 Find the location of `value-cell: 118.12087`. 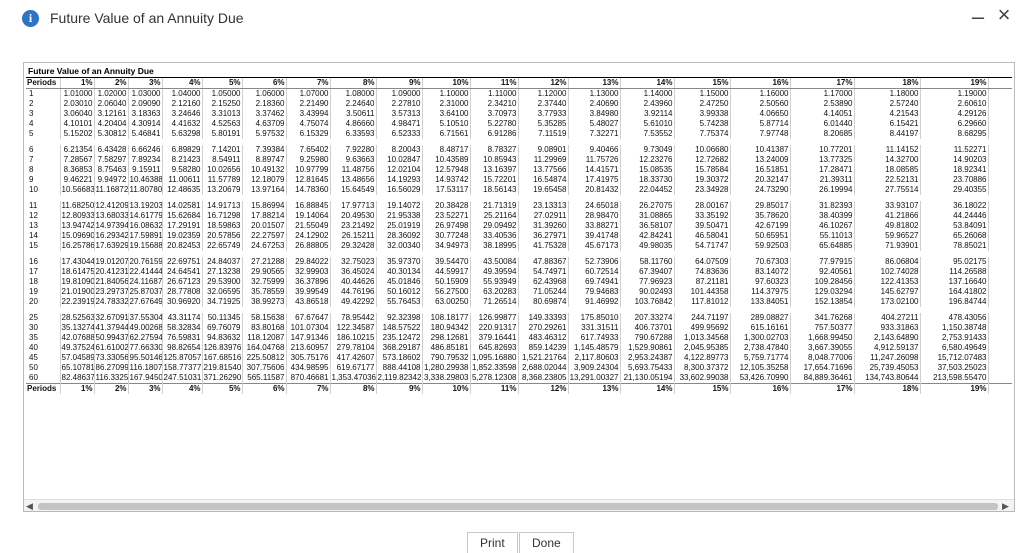

value-cell: 118.12087 is located at coordinates (264, 338).